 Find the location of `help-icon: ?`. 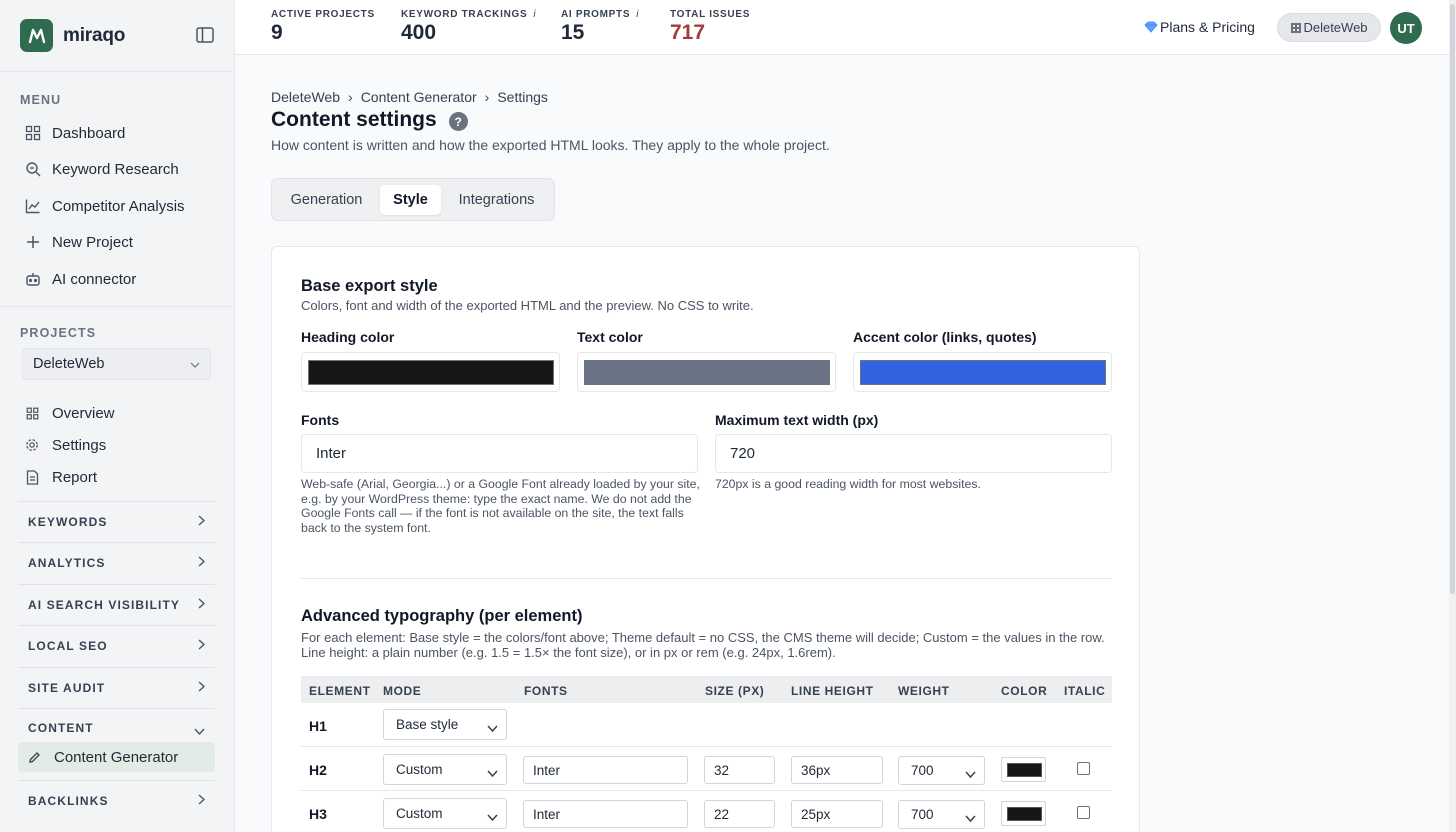

help-icon: ? is located at coordinates (458, 121).